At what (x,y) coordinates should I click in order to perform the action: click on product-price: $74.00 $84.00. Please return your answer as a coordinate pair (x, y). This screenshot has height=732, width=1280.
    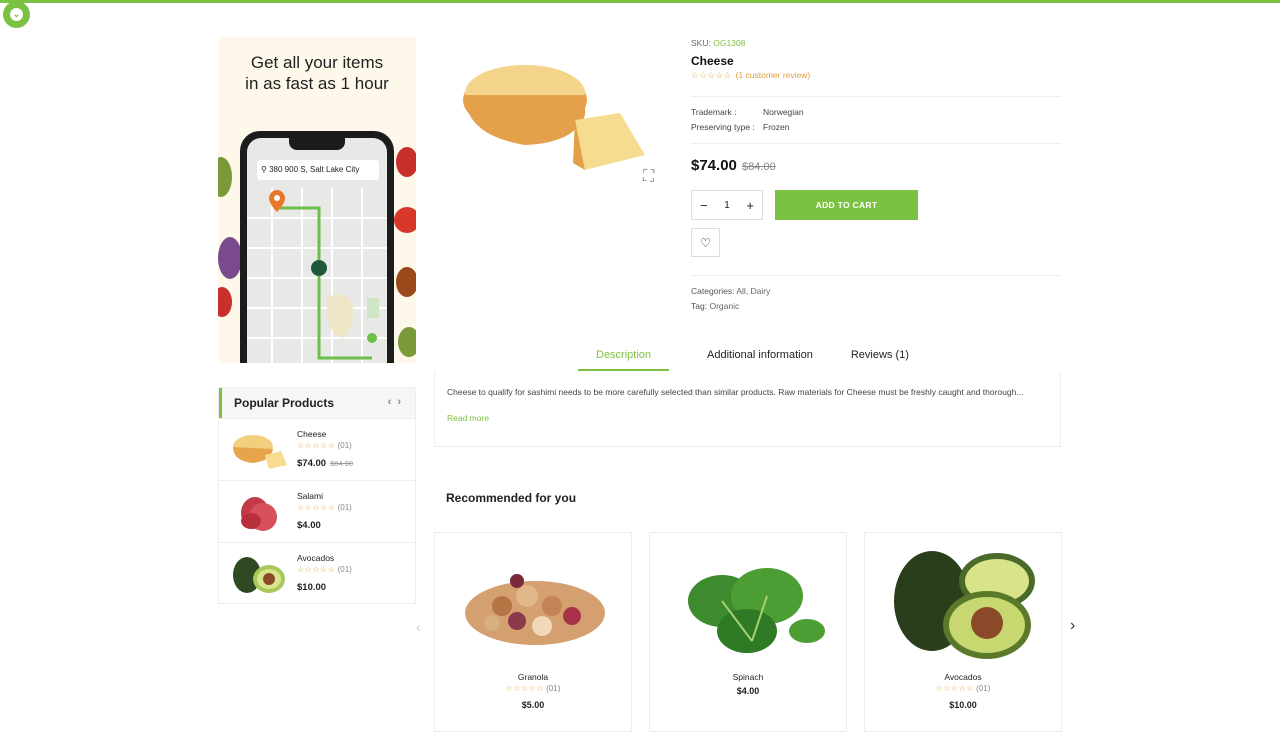
    Looking at the image, I should click on (325, 463).